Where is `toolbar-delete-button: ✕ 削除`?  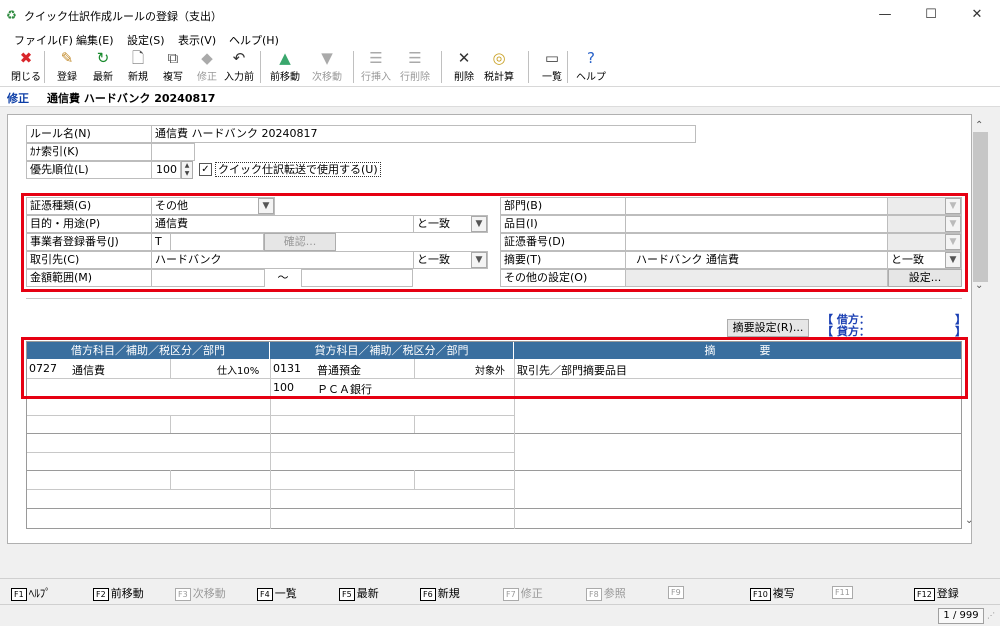 toolbar-delete-button: ✕ 削除 is located at coordinates (464, 67).